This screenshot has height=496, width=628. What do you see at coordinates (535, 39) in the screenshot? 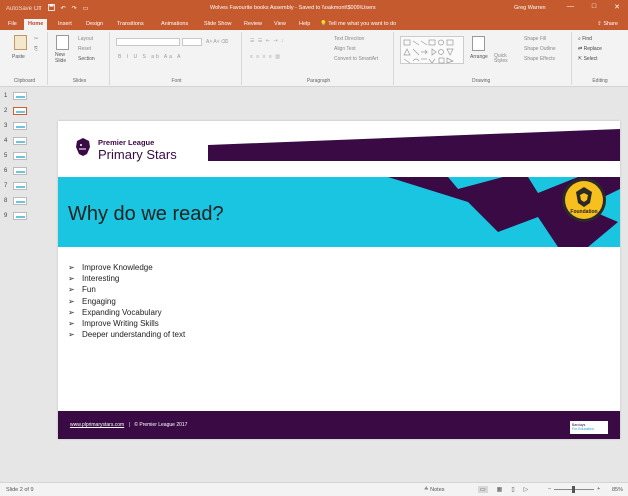
I see `shape-fill-button: Shape Fill` at bounding box center [535, 39].